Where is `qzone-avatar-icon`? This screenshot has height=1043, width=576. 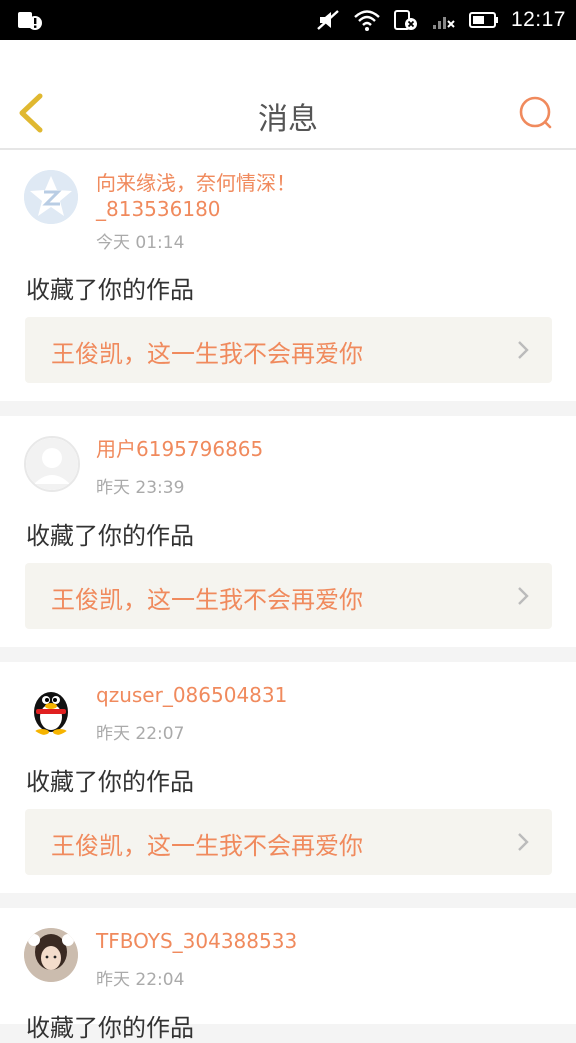 qzone-avatar-icon is located at coordinates (51, 197).